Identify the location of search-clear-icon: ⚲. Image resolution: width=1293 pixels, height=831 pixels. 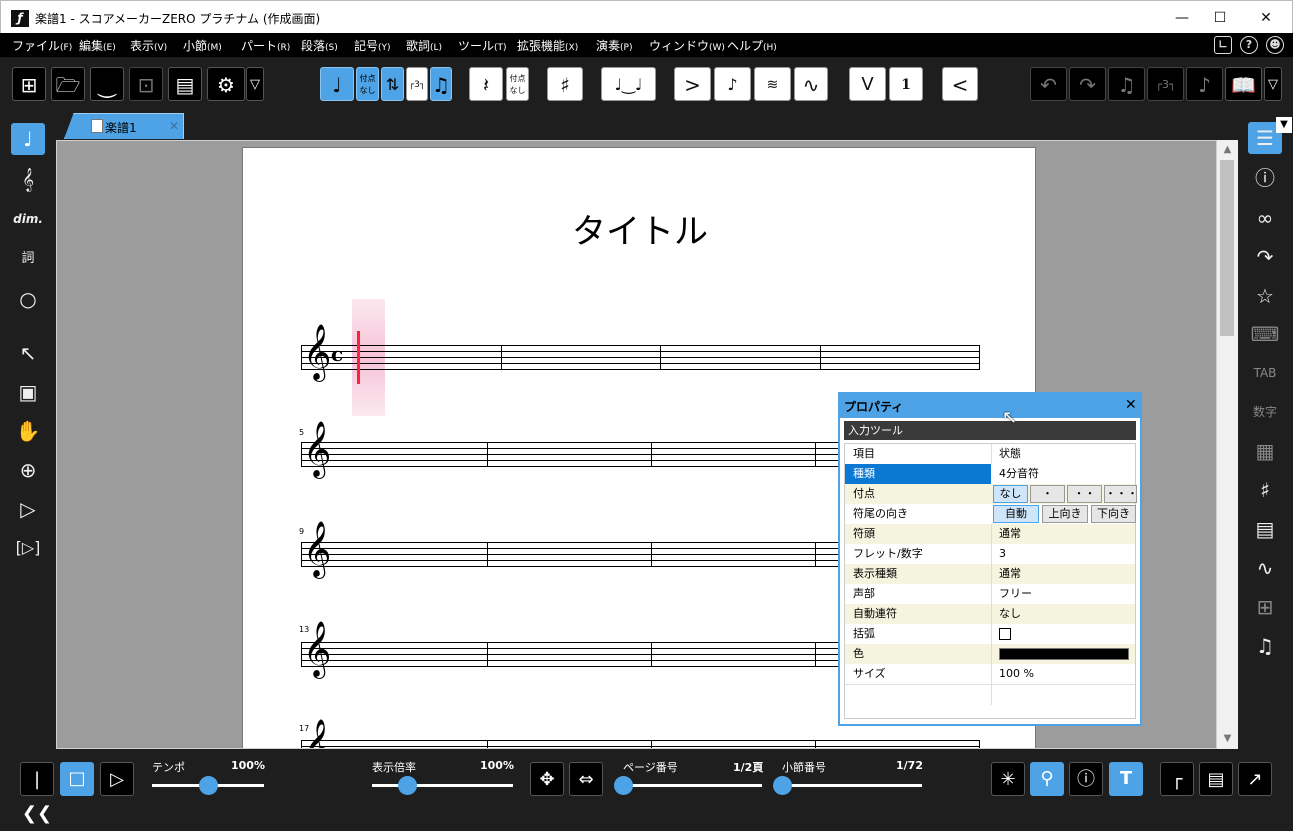
(1047, 779).